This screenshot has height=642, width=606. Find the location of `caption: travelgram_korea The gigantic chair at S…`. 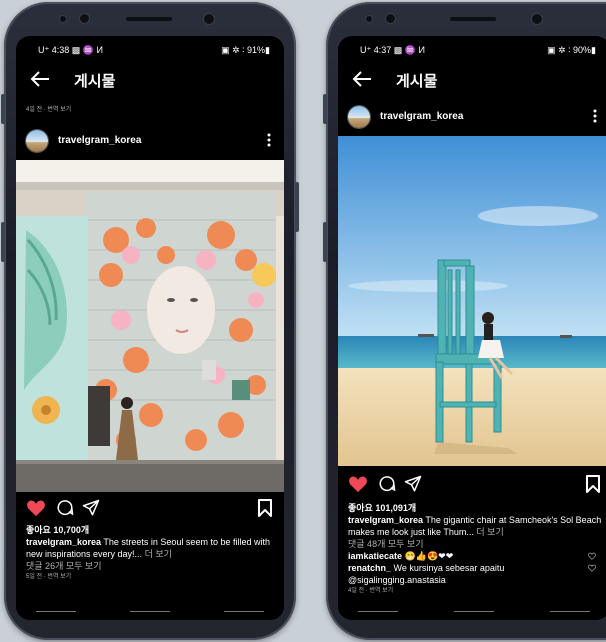

caption: travelgram_korea The gigantic chair at S… is located at coordinates (475, 526).